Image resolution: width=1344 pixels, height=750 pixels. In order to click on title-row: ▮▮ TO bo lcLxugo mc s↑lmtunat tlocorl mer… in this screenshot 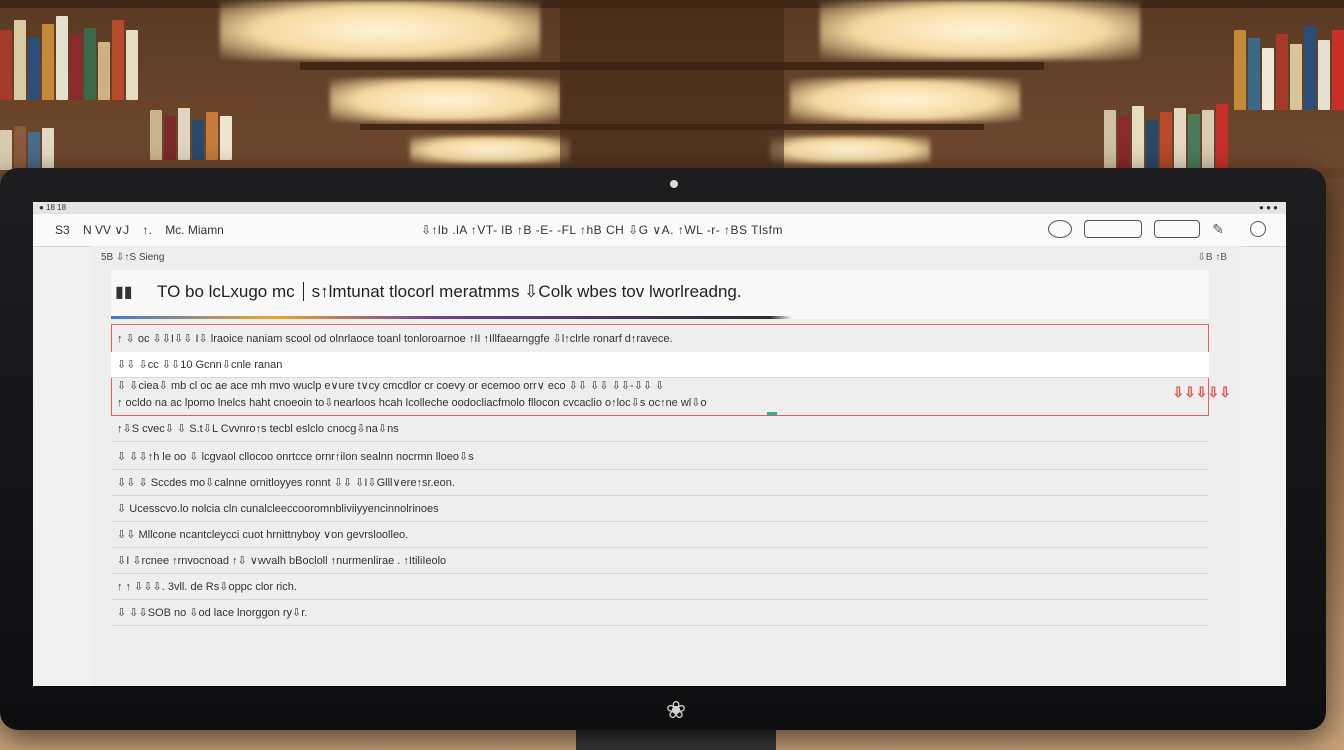, I will do `click(660, 294)`.